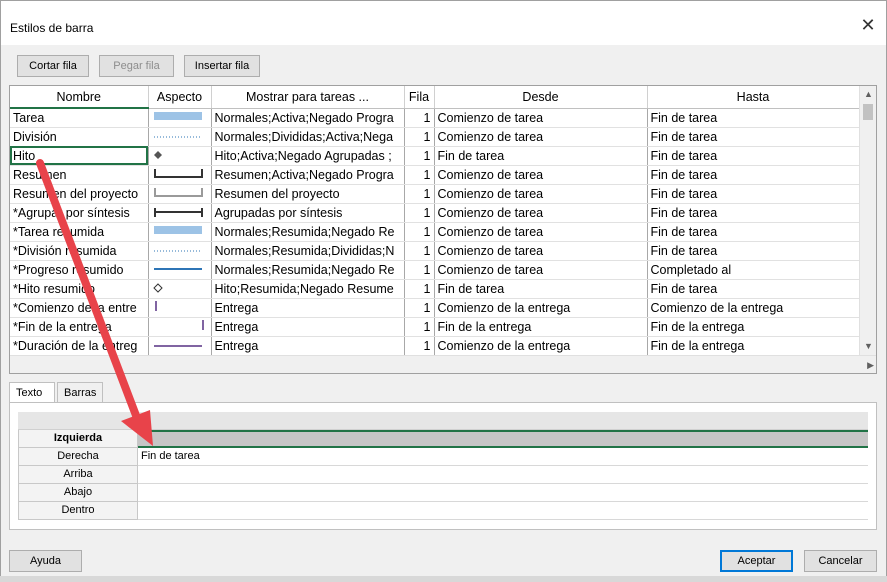 Image resolution: width=887 pixels, height=582 pixels. I want to click on cell-from: Fin de tarea, so click(541, 156).